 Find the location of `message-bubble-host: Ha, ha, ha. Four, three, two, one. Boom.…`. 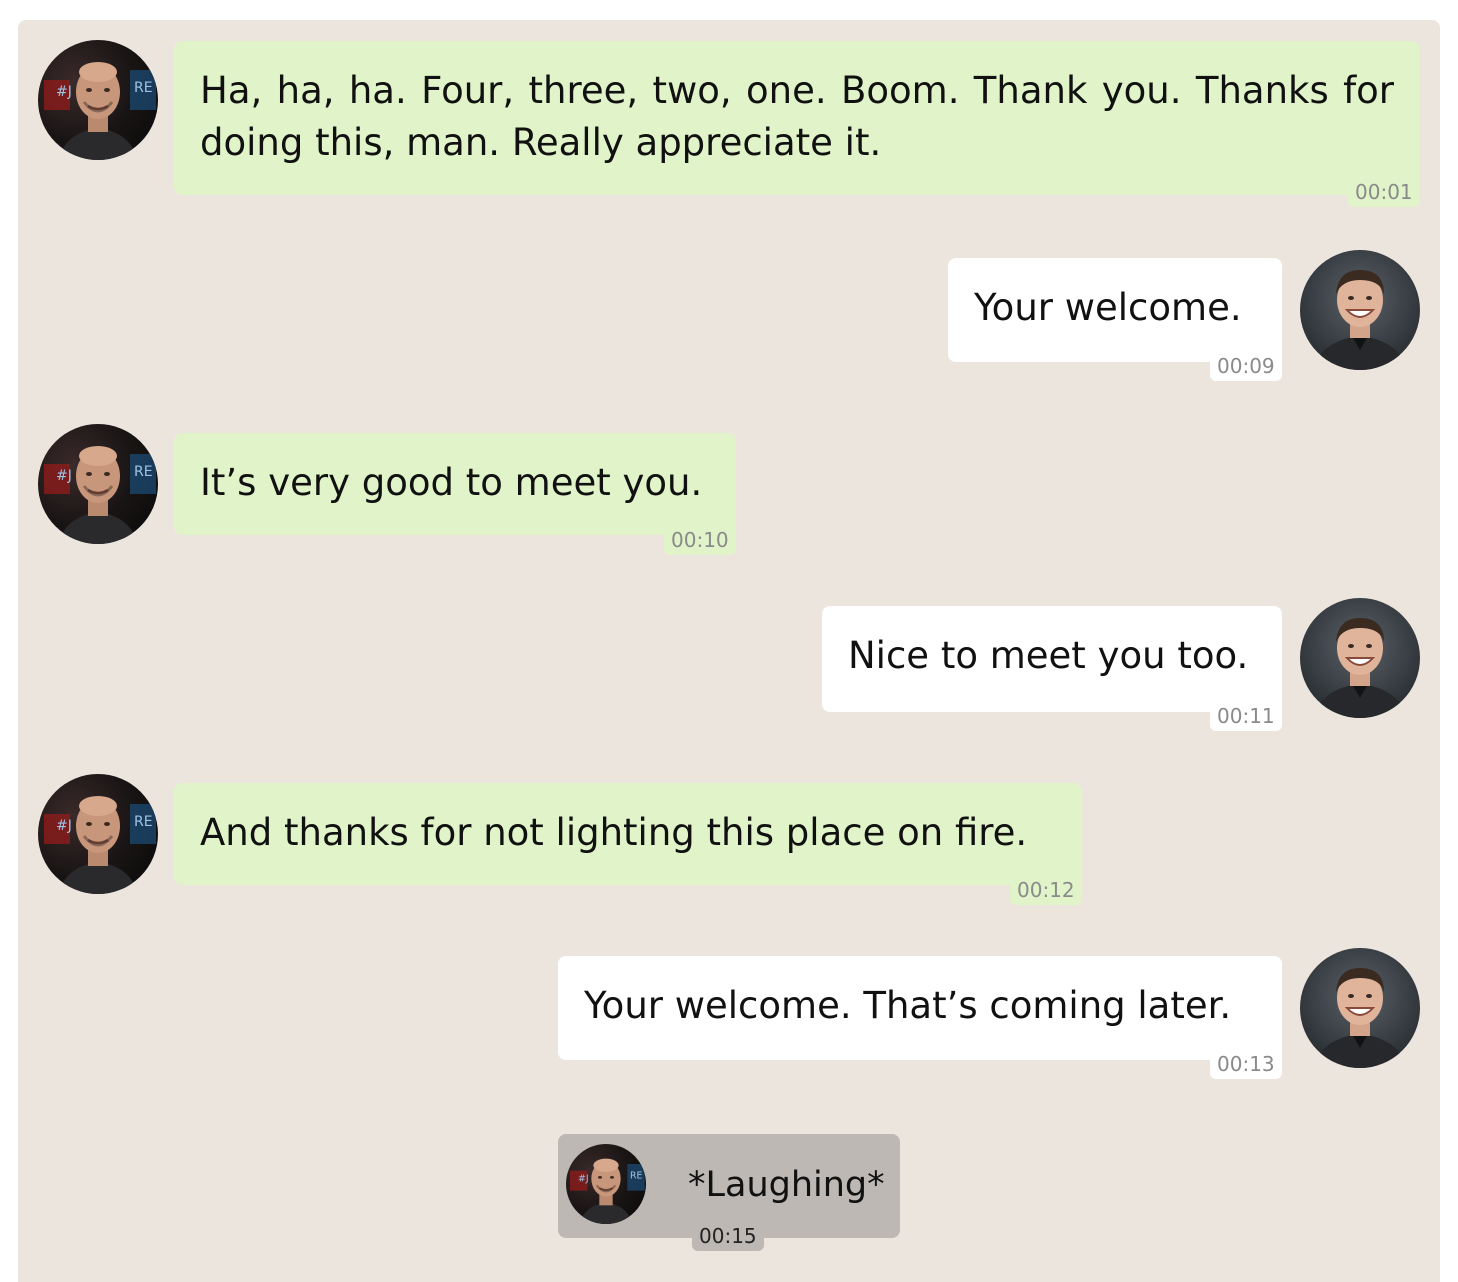

message-bubble-host: Ha, ha, ha. Four, three, two, one. Boom.… is located at coordinates (797, 118).